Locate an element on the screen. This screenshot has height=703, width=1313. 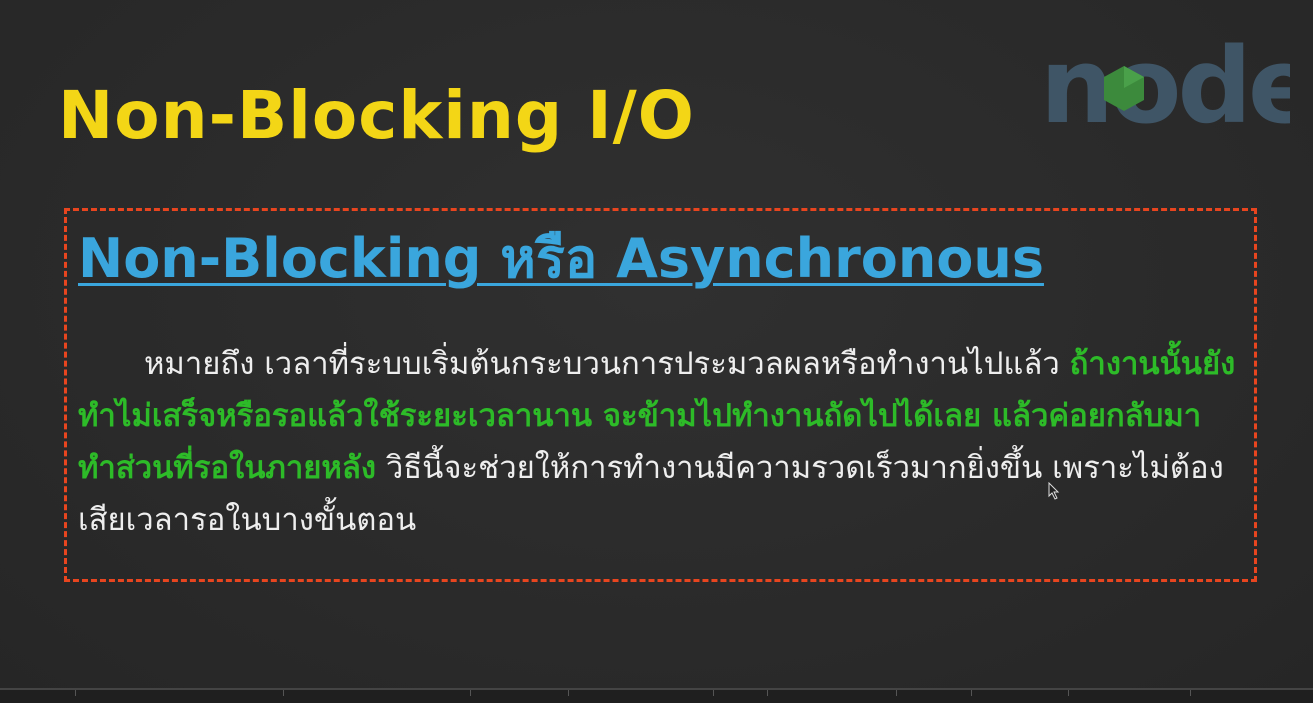
definition-heading: Non-Blocking หรือ Asynchronous is located at coordinates (561, 258).